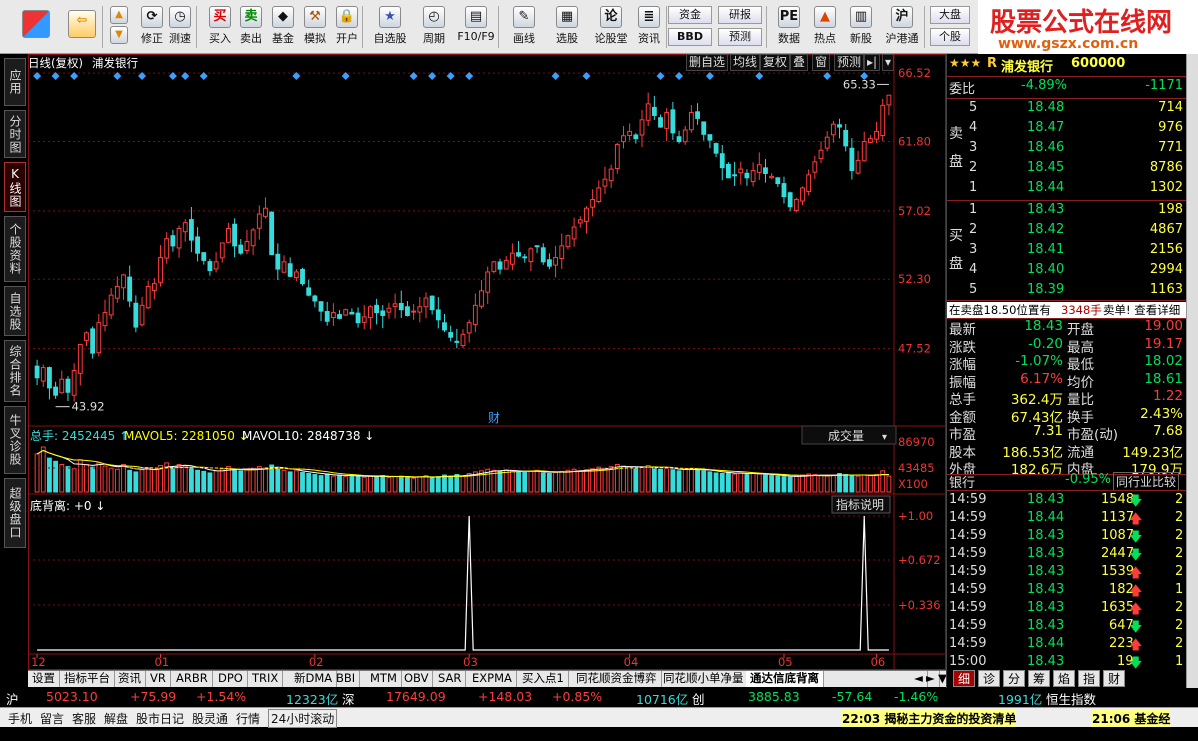  I want to click on indicator-tab-4: ARBR, so click(192, 679).